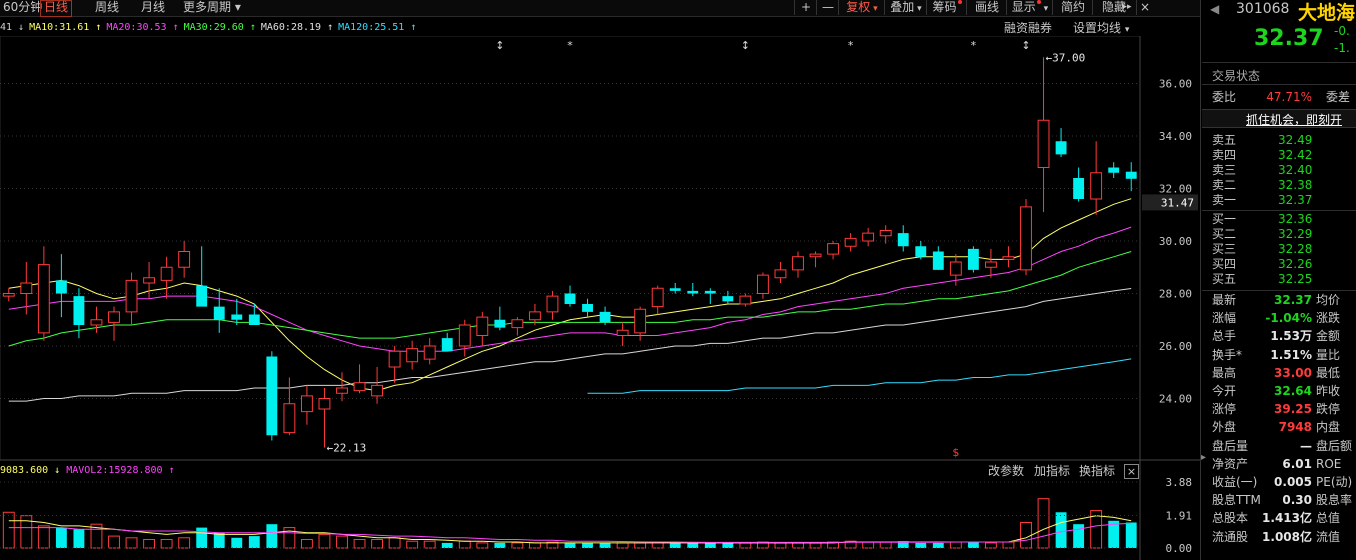 The image size is (1356, 560). Describe the element at coordinates (861, 7) in the screenshot. I see `toolbar-button-2: 复权 ▾` at that location.